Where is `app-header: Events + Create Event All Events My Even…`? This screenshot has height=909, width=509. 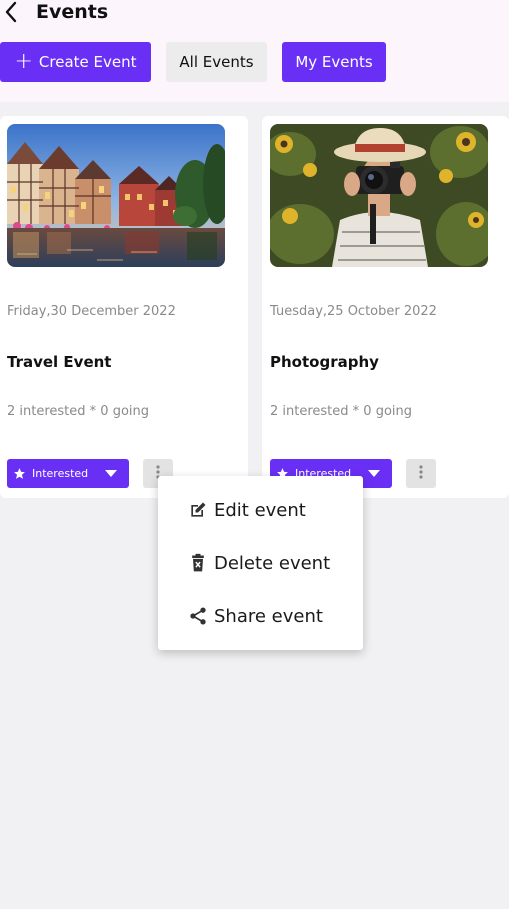
app-header: Events + Create Event All Events My Even… is located at coordinates (254, 51).